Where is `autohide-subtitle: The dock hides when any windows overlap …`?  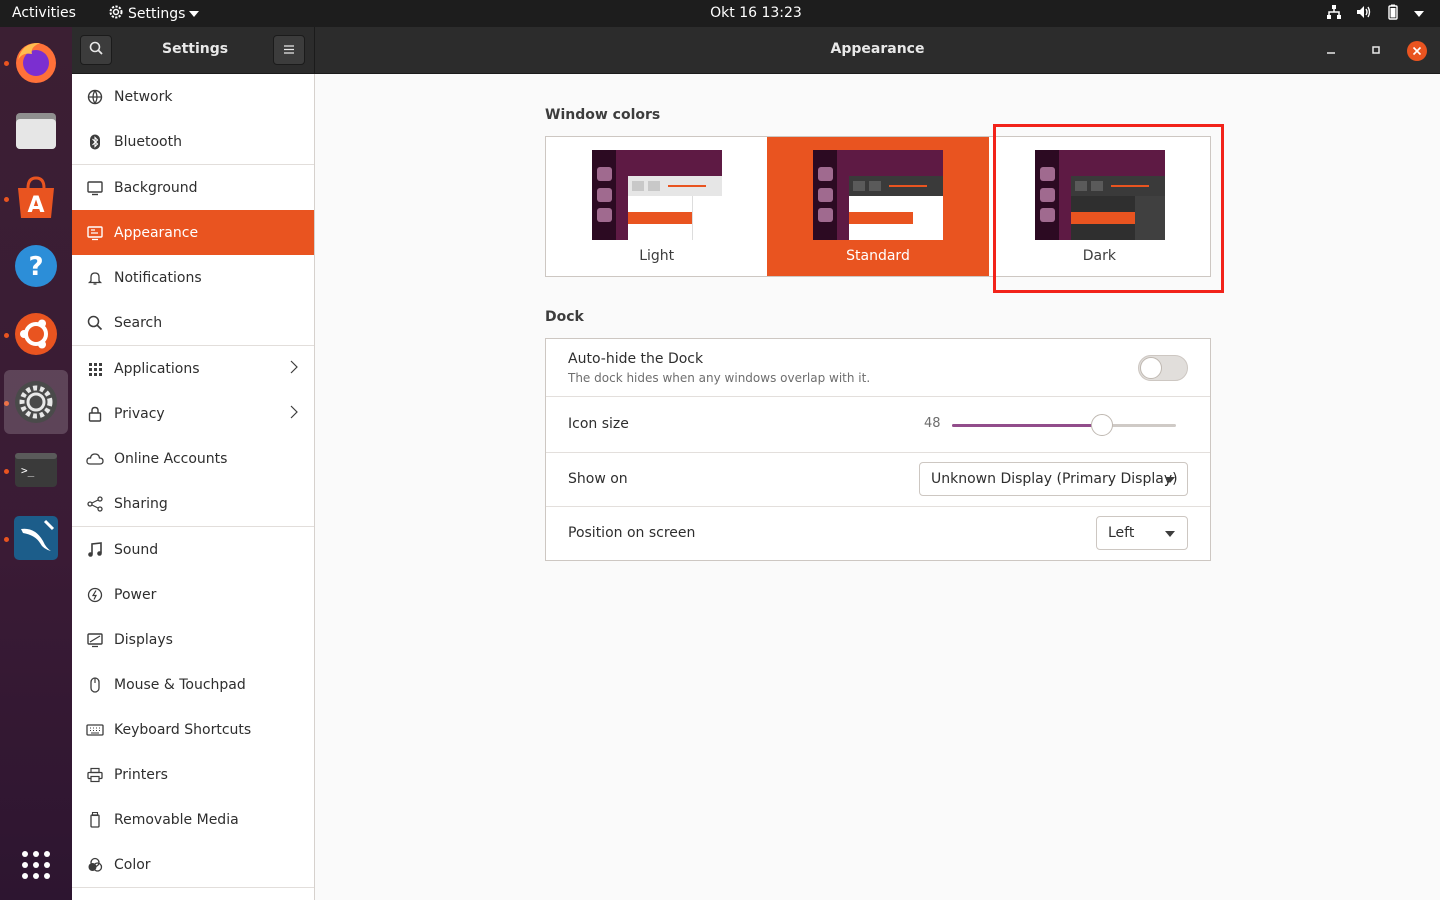 autohide-subtitle: The dock hides when any windows overlap … is located at coordinates (719, 378).